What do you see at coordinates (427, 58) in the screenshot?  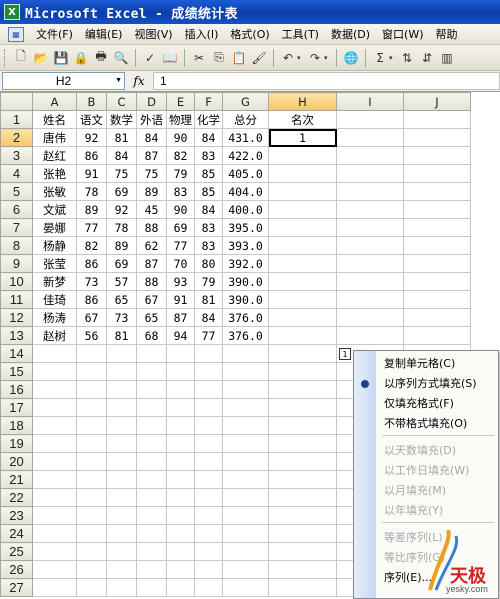 I see `sort-desc-icon: ⇵` at bounding box center [427, 58].